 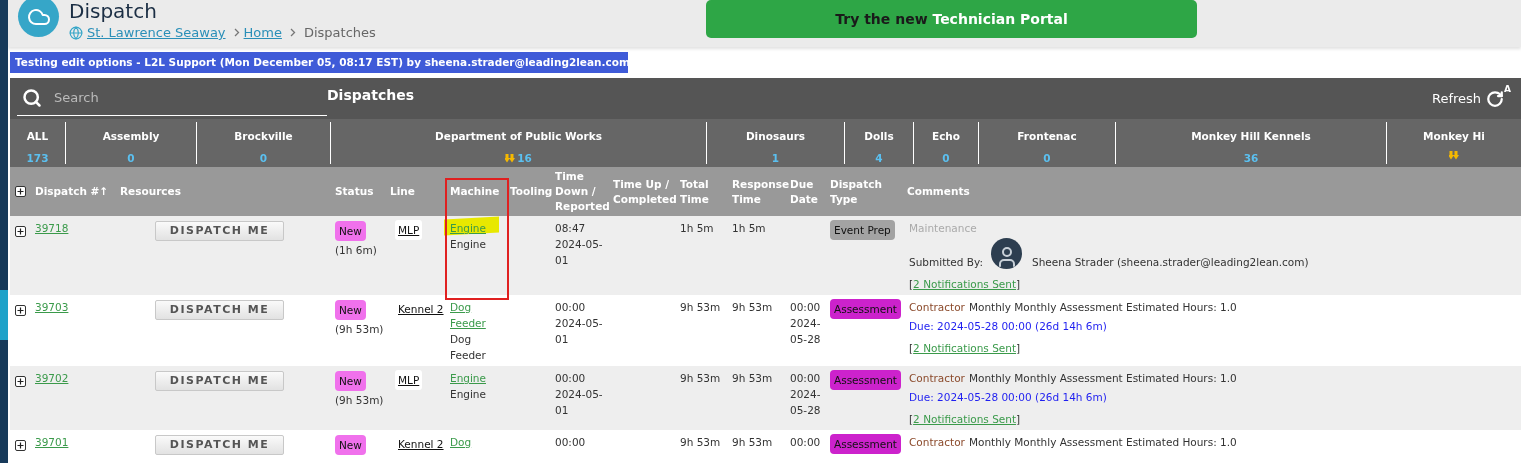 What do you see at coordinates (76, 32) in the screenshot?
I see `globe-icon` at bounding box center [76, 32].